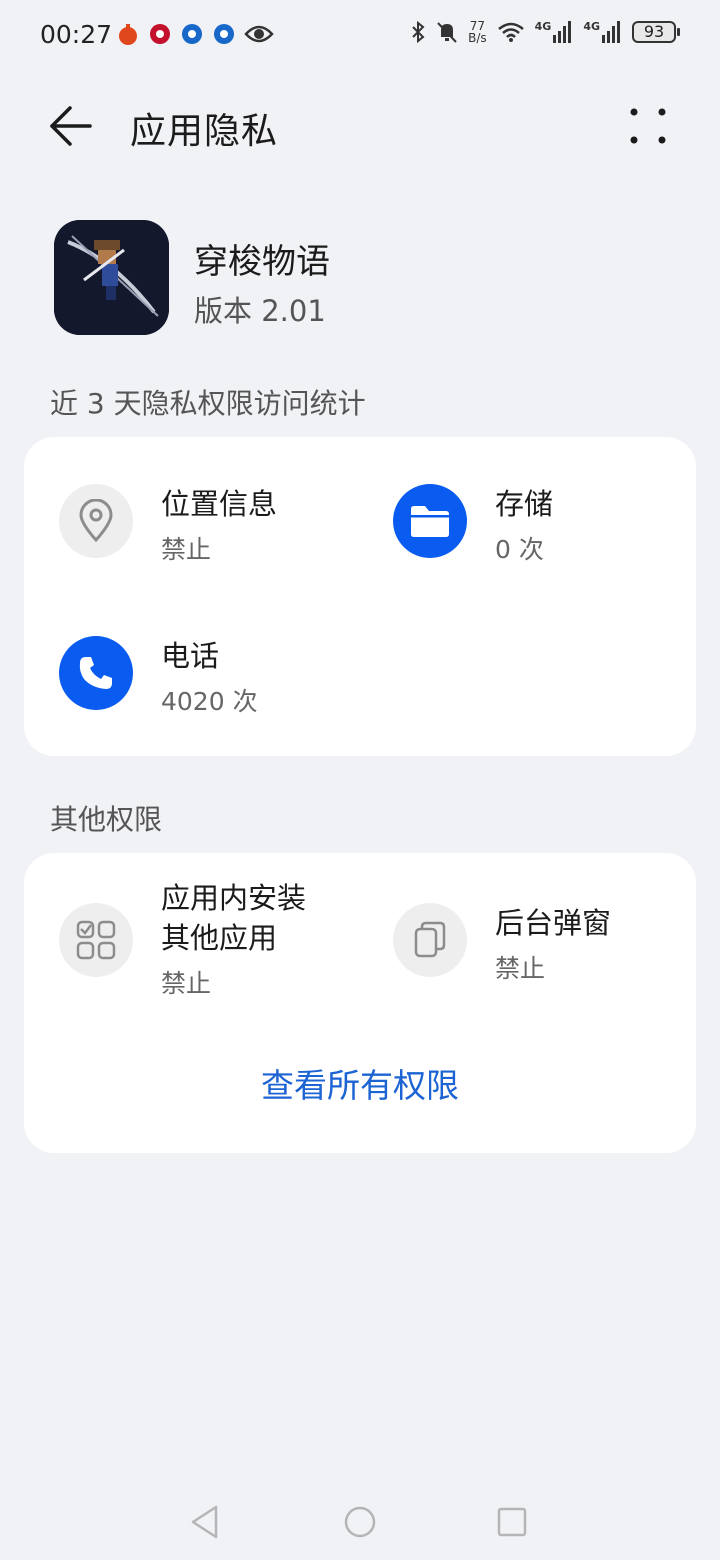 This screenshot has width=720, height=1560. I want to click on permission-title: 电话, so click(190, 656).